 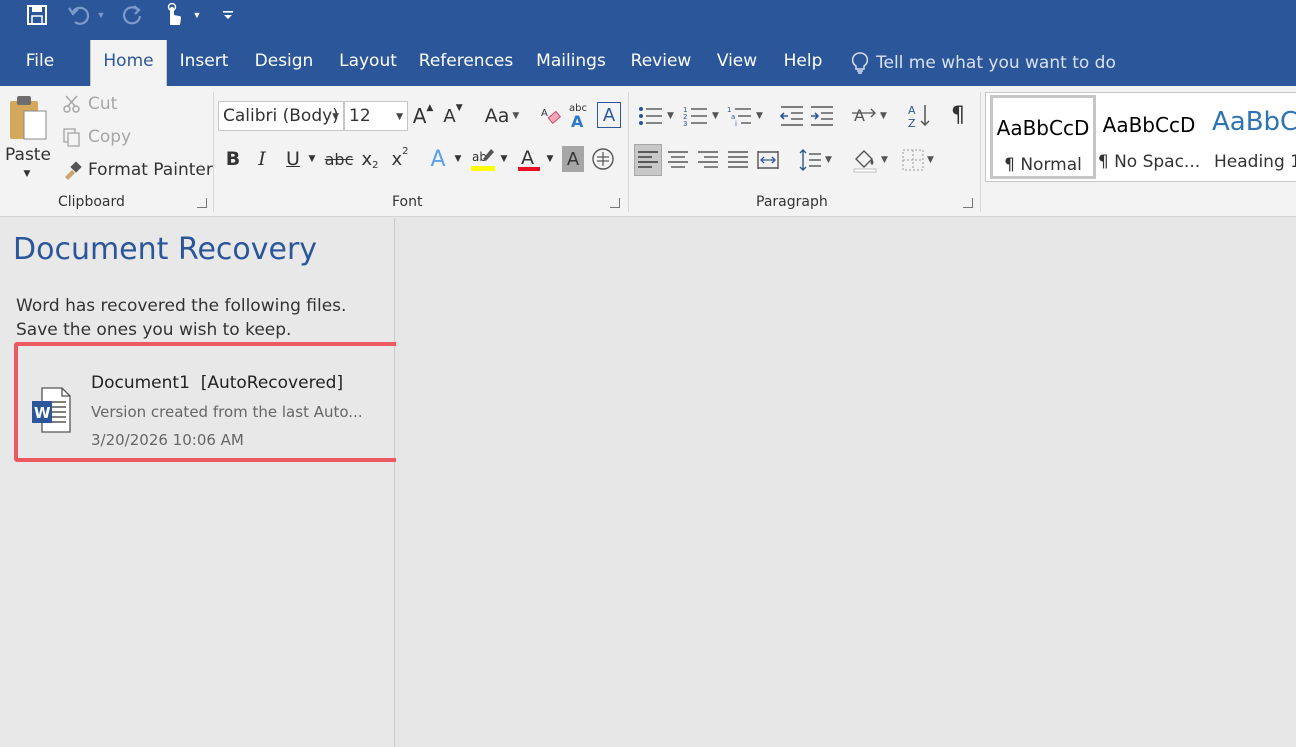 I want to click on font-color-icon: A, so click(x=529, y=159).